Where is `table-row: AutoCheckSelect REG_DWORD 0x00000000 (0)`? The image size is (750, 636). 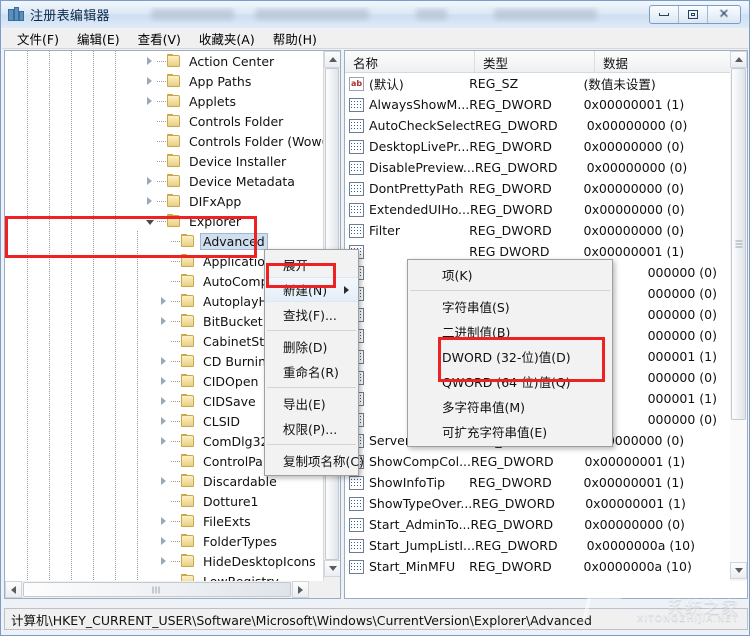 table-row: AutoCheckSelect REG_DWORD 0x00000000 (0) is located at coordinates (531, 125).